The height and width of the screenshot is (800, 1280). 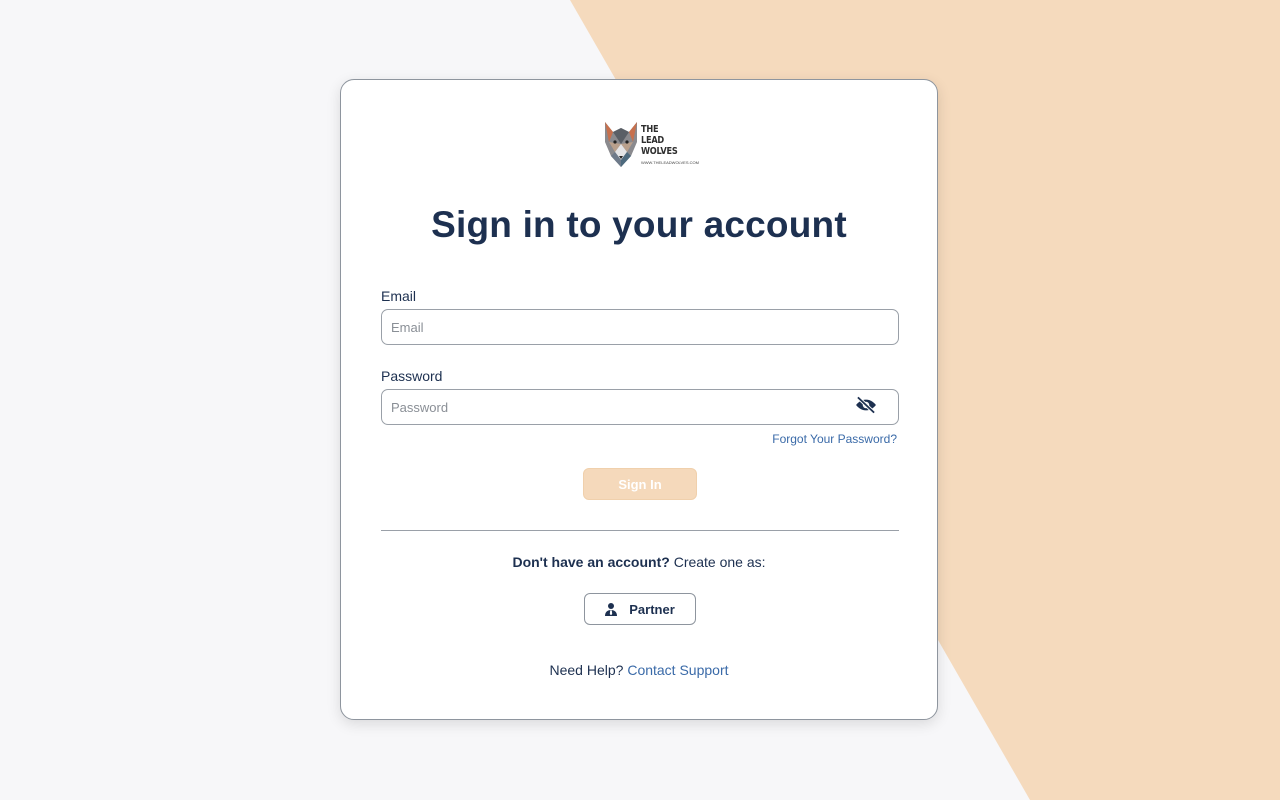 I want to click on password-input, so click(x=640, y=407).